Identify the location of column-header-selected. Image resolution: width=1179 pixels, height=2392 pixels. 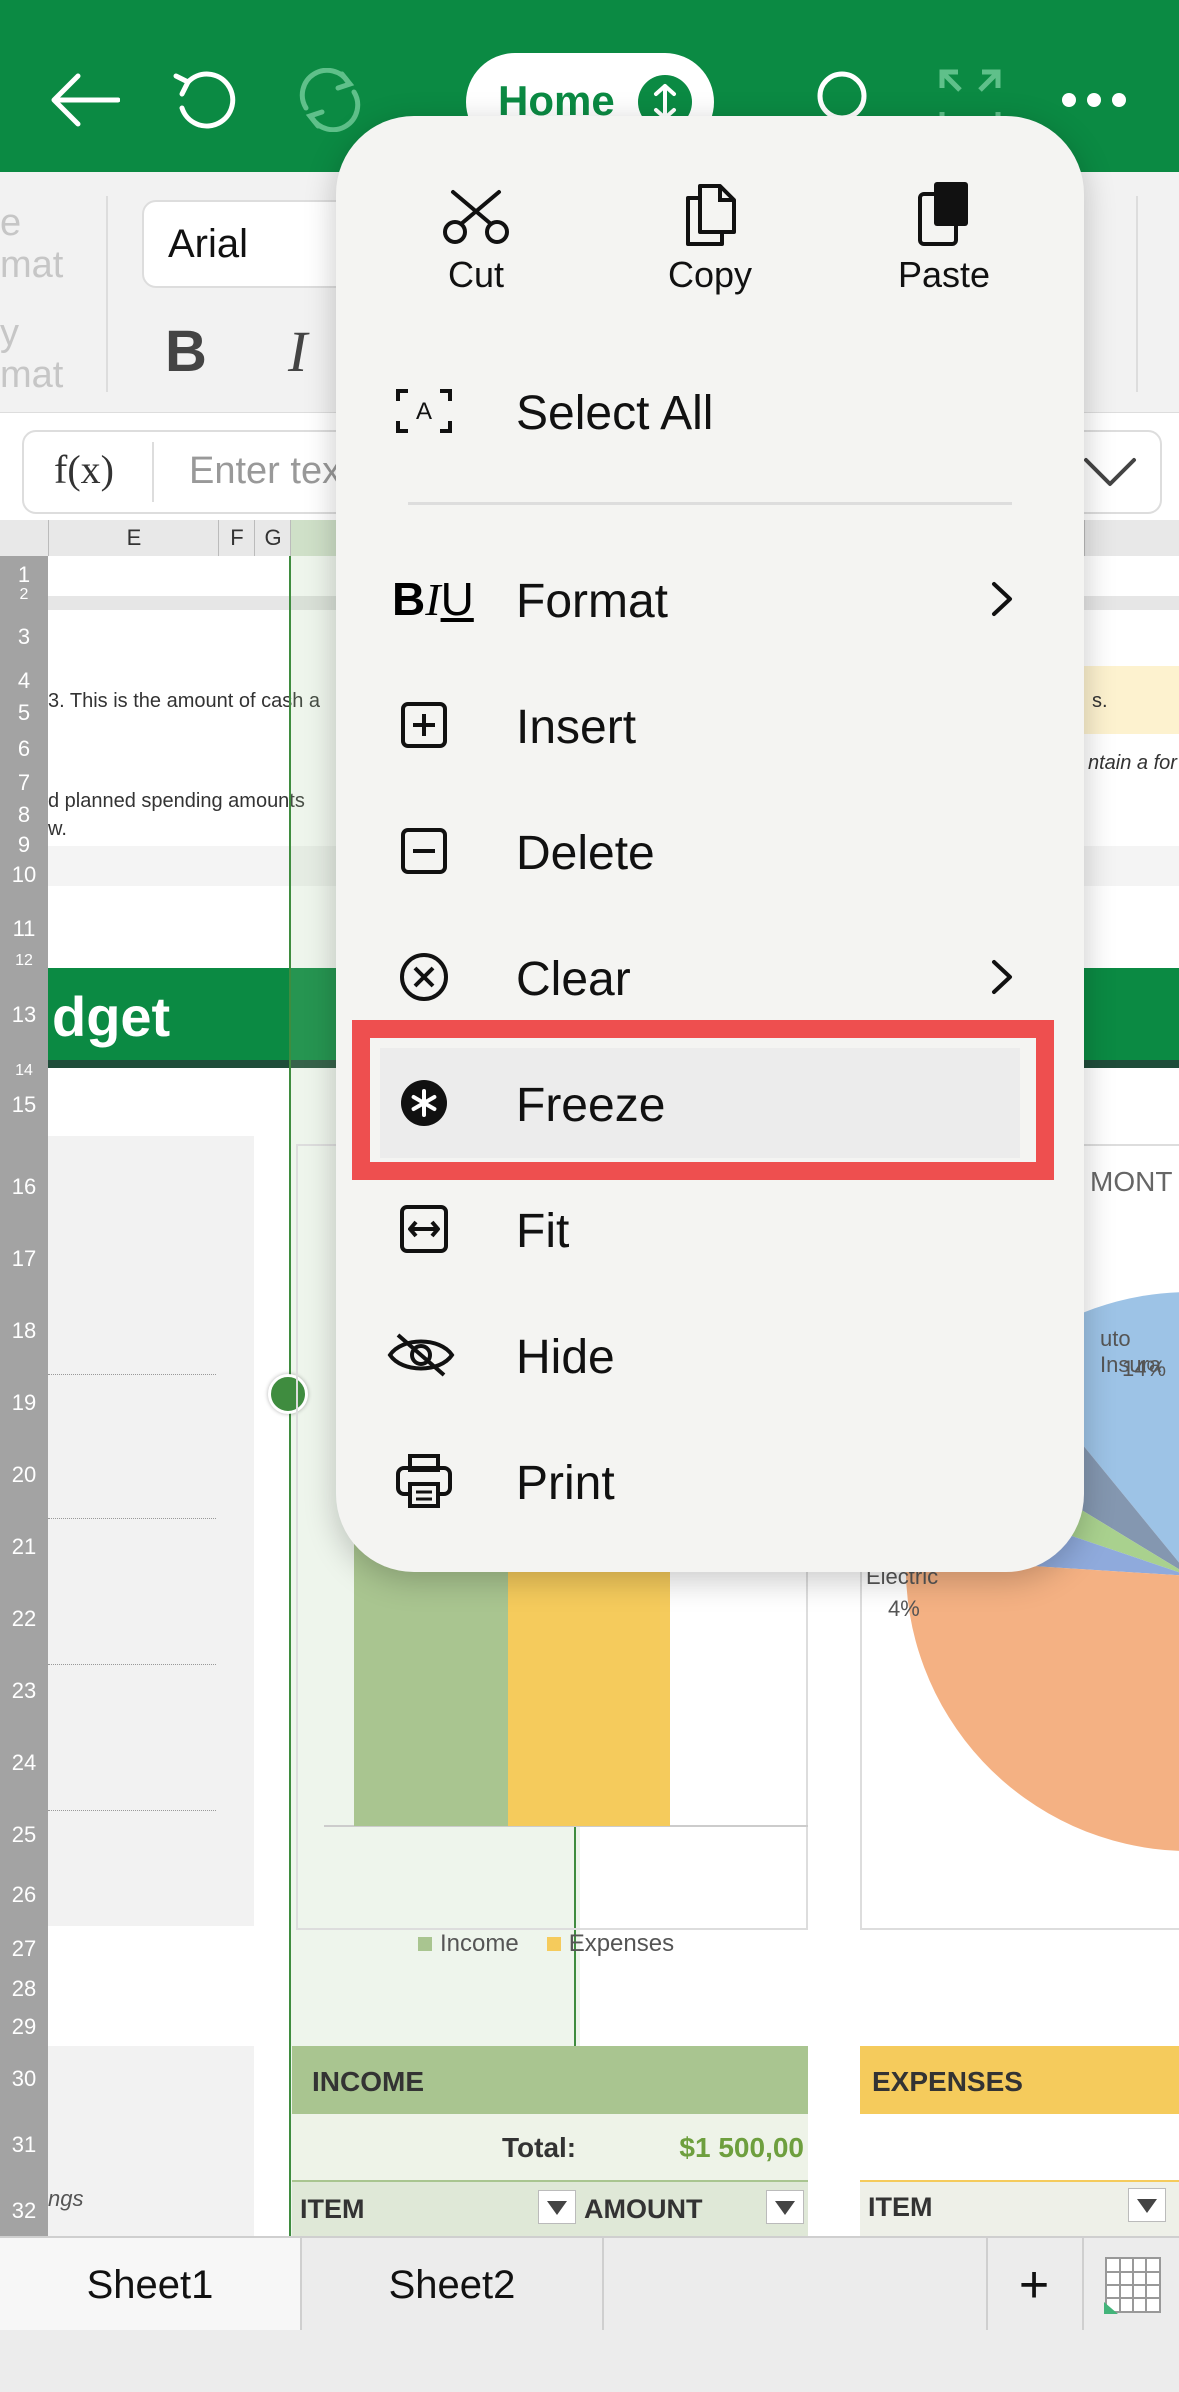
(315, 538).